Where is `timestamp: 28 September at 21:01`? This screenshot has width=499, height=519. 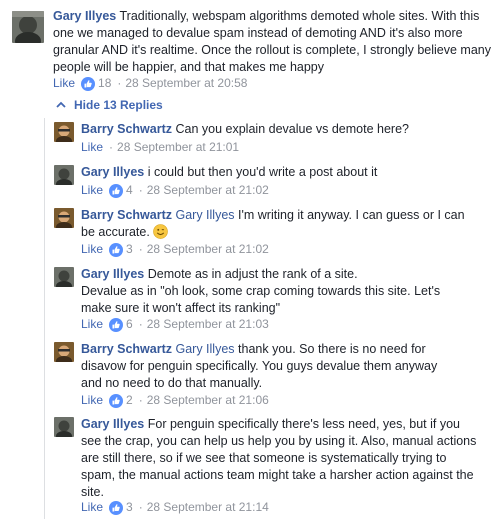 timestamp: 28 September at 21:01 is located at coordinates (178, 147).